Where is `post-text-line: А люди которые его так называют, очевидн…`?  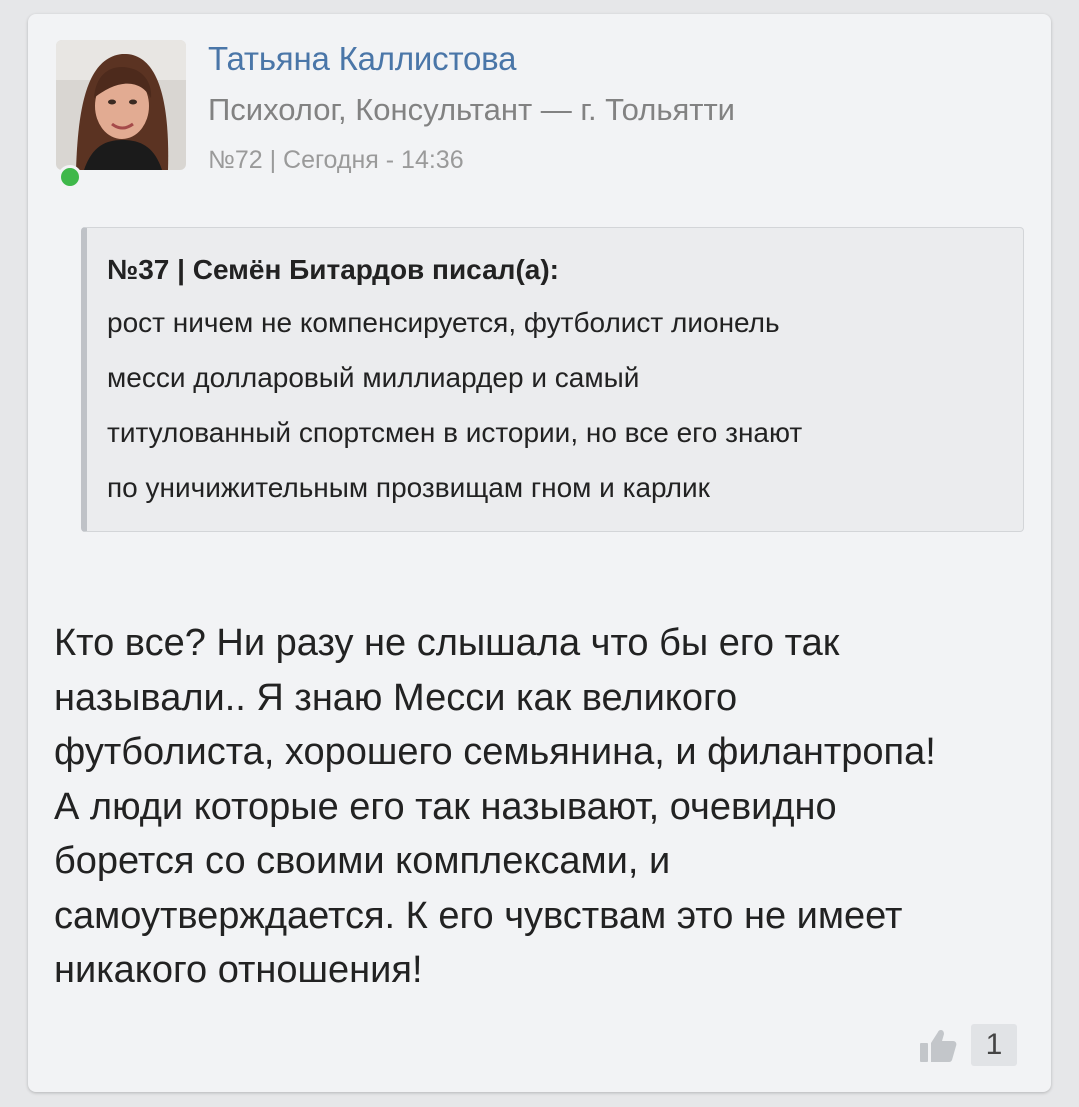
post-text-line: А люди которые его так называют, очевидн… is located at coordinates (445, 806).